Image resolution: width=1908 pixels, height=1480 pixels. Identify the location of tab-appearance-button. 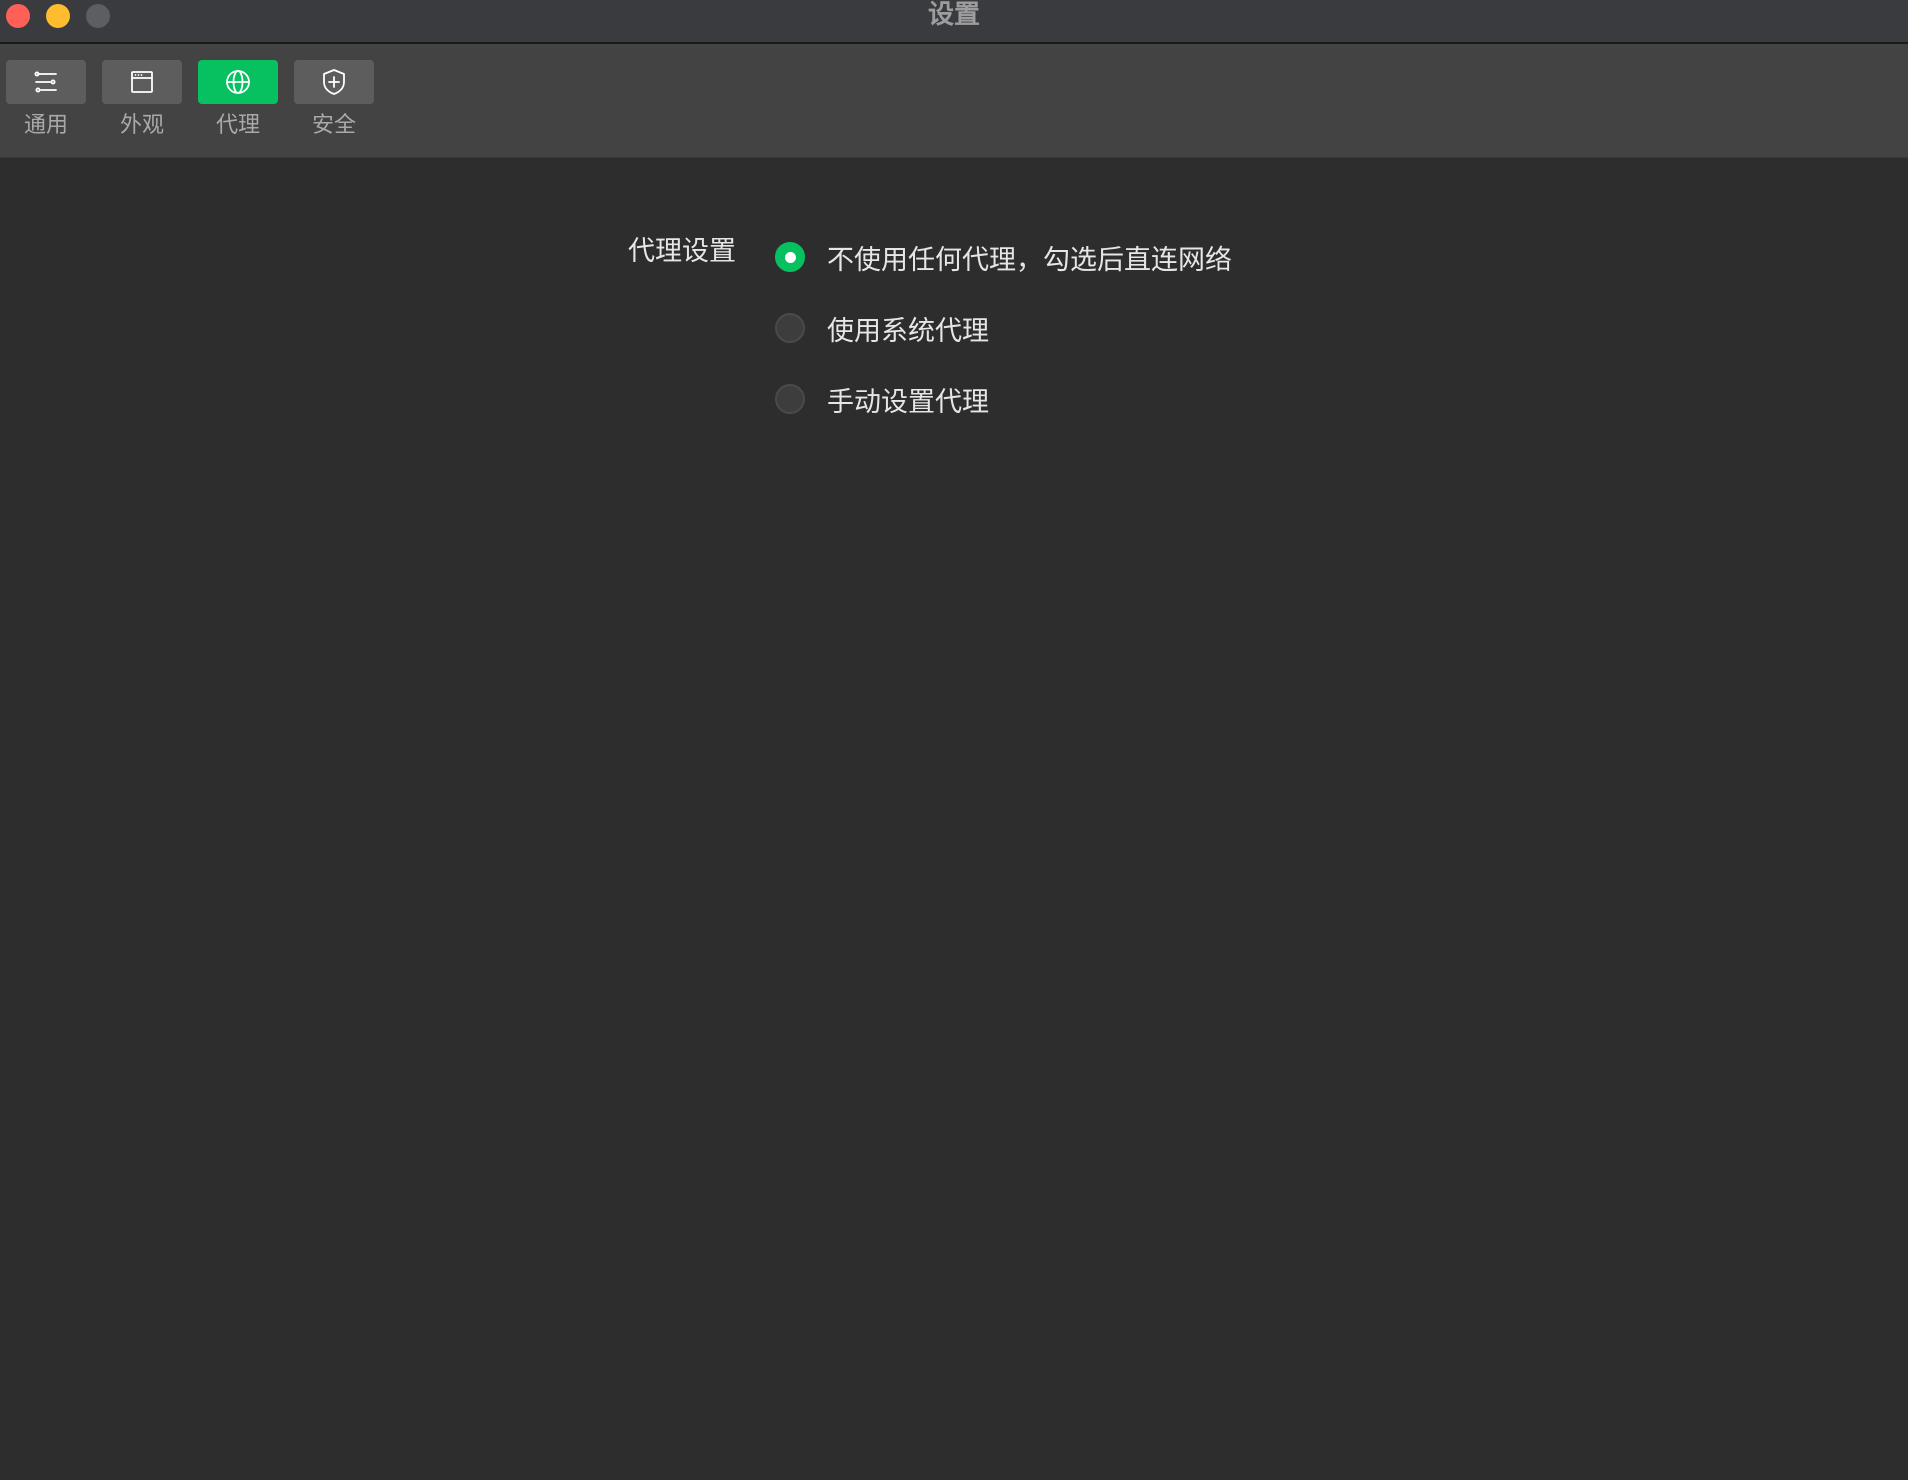
(142, 82).